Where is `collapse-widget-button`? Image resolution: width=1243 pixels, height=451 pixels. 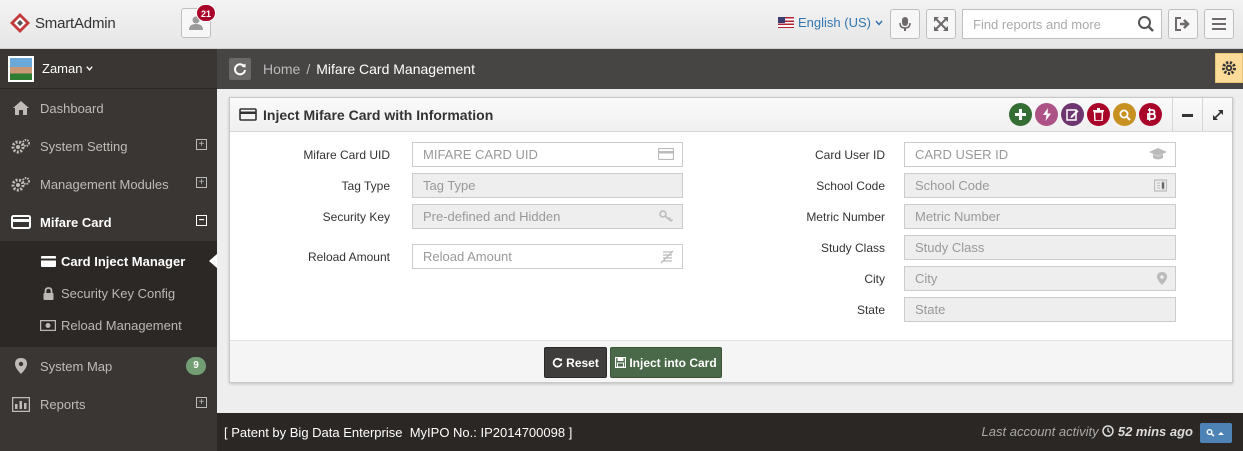
collapse-widget-button is located at coordinates (1187, 115).